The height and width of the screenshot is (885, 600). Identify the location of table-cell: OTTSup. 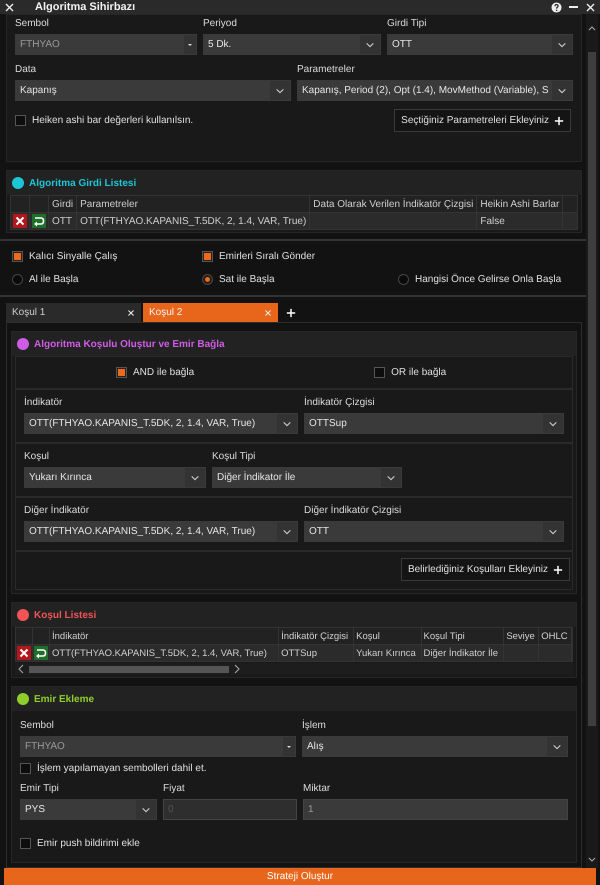
(316, 653).